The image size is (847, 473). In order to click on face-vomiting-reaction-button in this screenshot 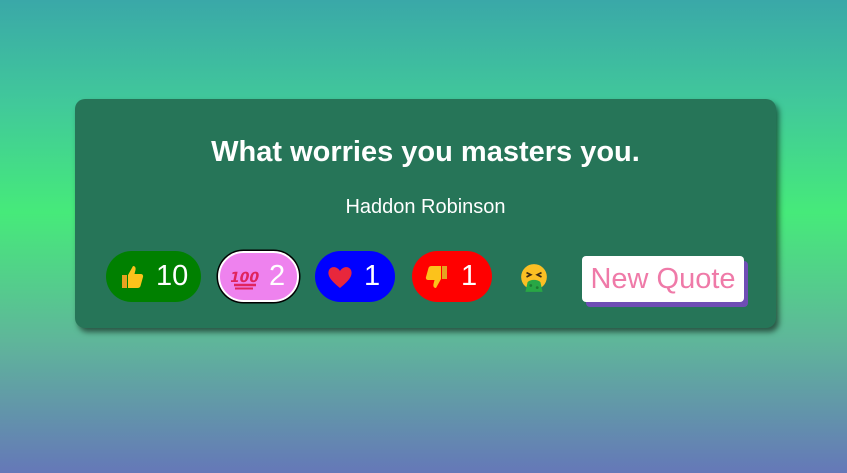, I will do `click(534, 278)`.